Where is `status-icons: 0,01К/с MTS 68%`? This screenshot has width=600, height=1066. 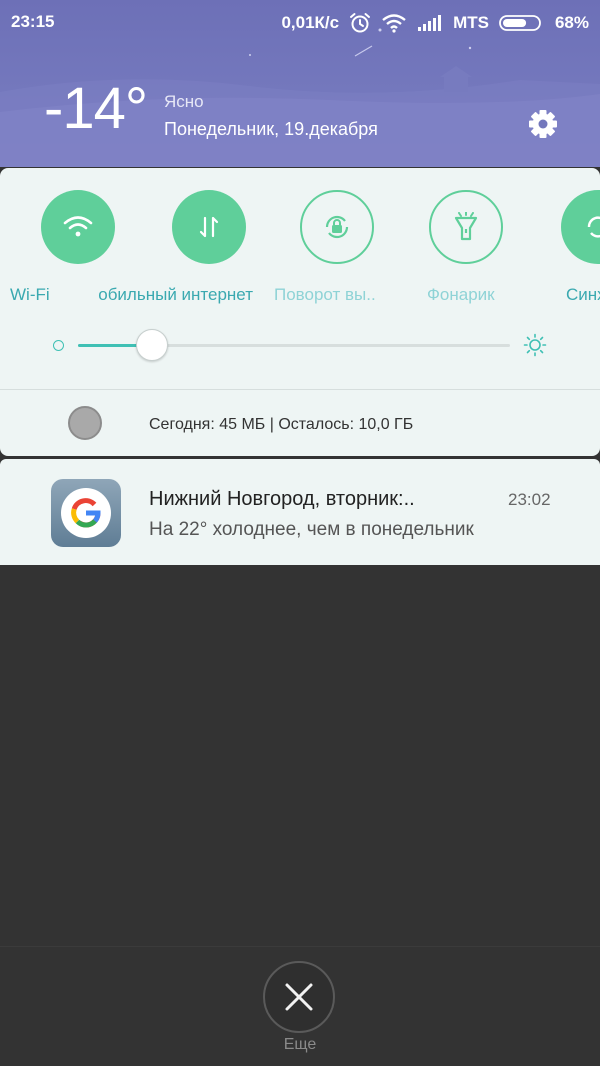 status-icons: 0,01К/с MTS 68% is located at coordinates (435, 23).